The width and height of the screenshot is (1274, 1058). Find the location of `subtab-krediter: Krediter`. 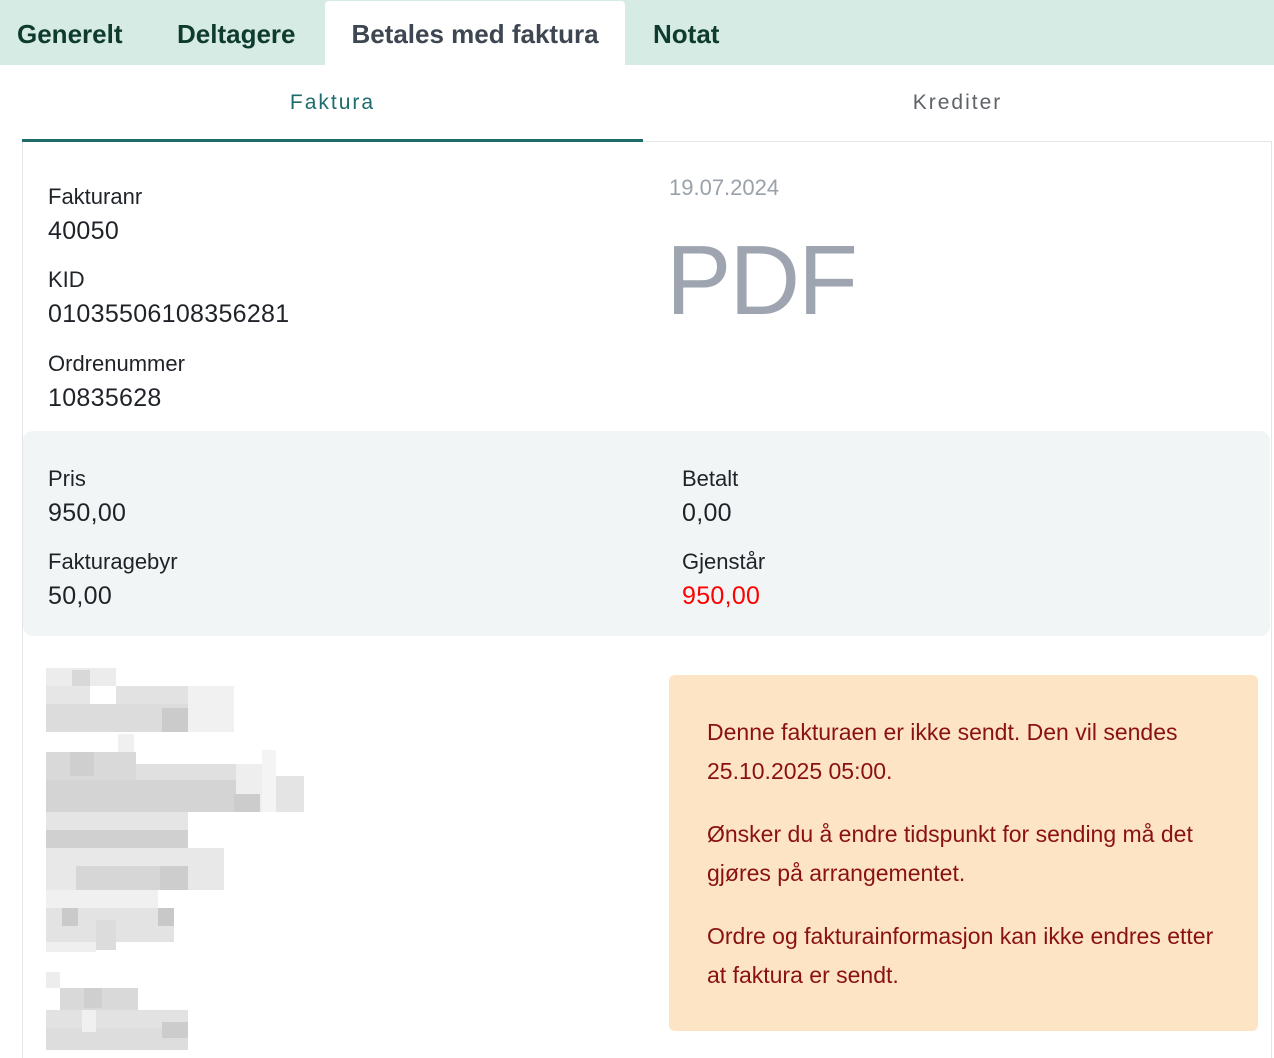

subtab-krediter: Krediter is located at coordinates (957, 104).